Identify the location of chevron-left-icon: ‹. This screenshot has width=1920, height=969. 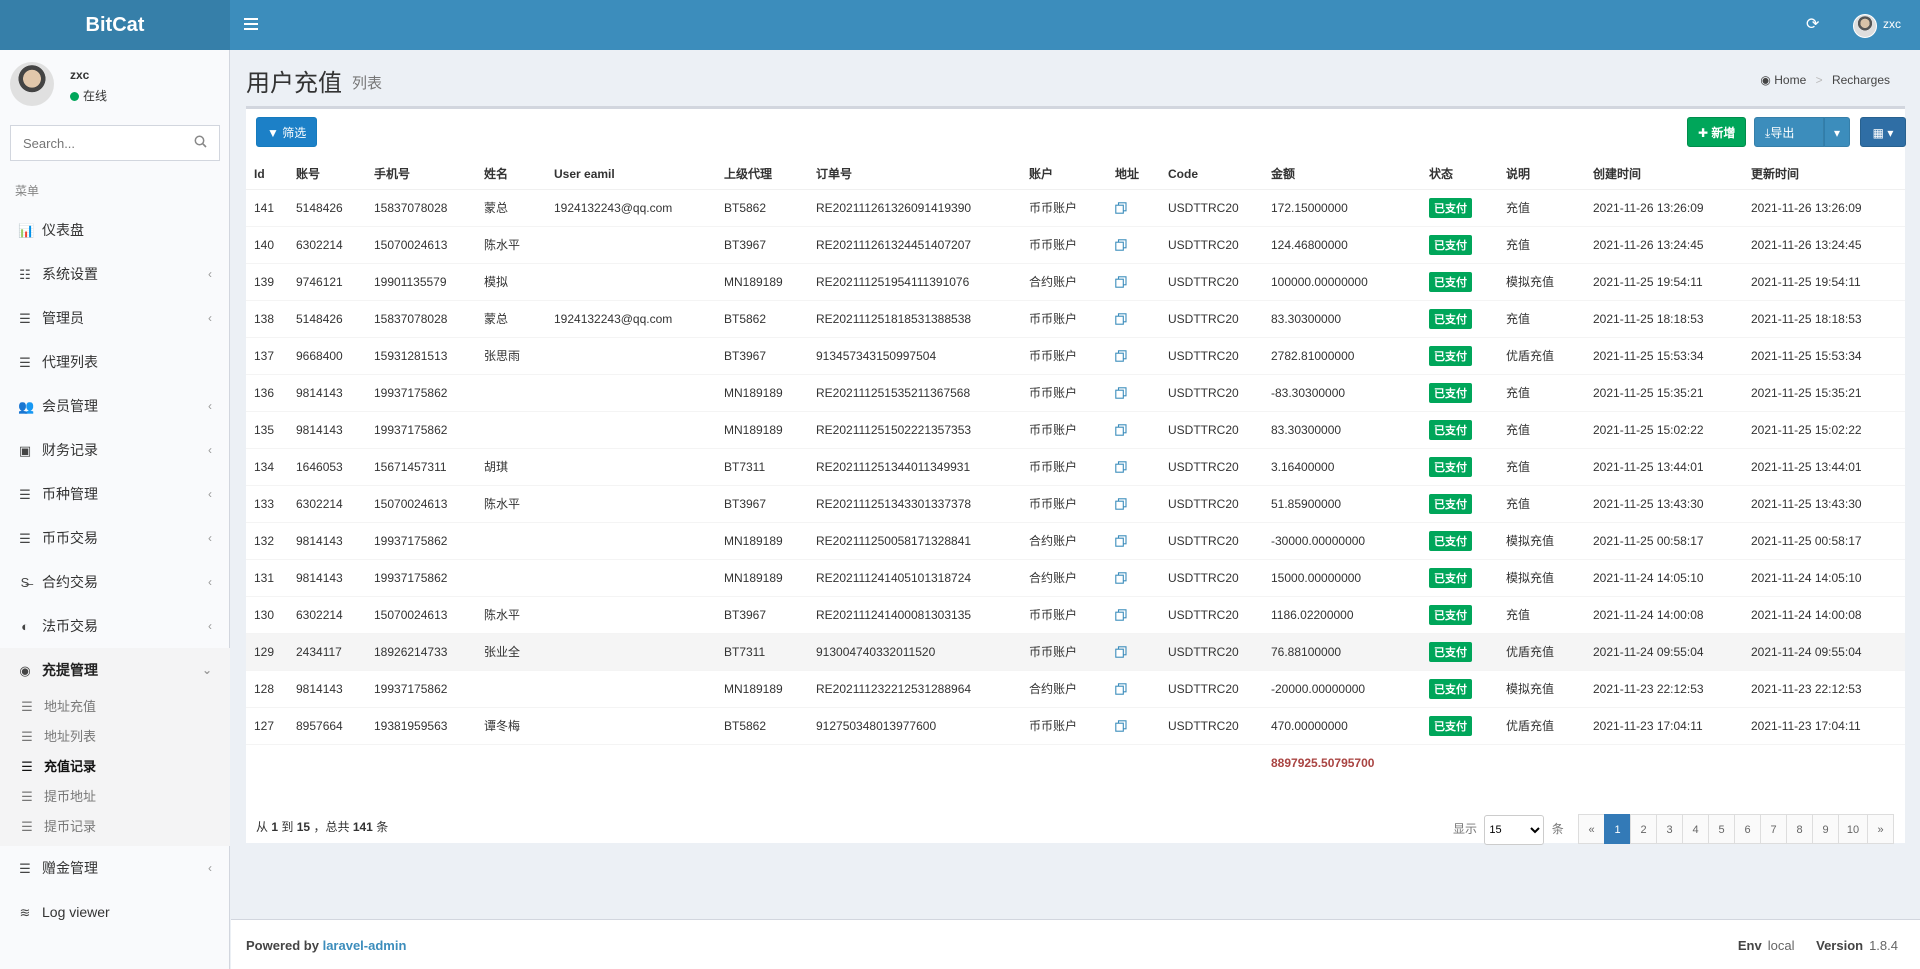
(210, 274).